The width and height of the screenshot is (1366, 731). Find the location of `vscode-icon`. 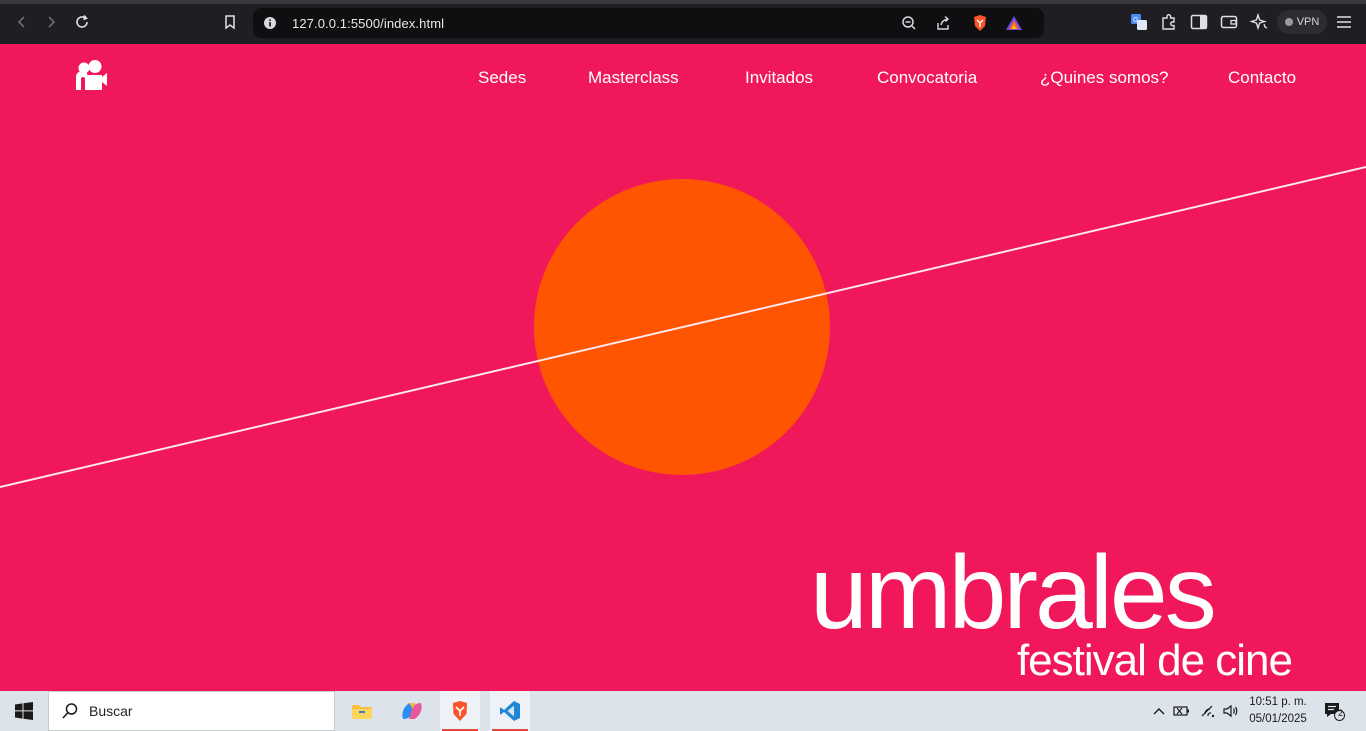

vscode-icon is located at coordinates (510, 711).